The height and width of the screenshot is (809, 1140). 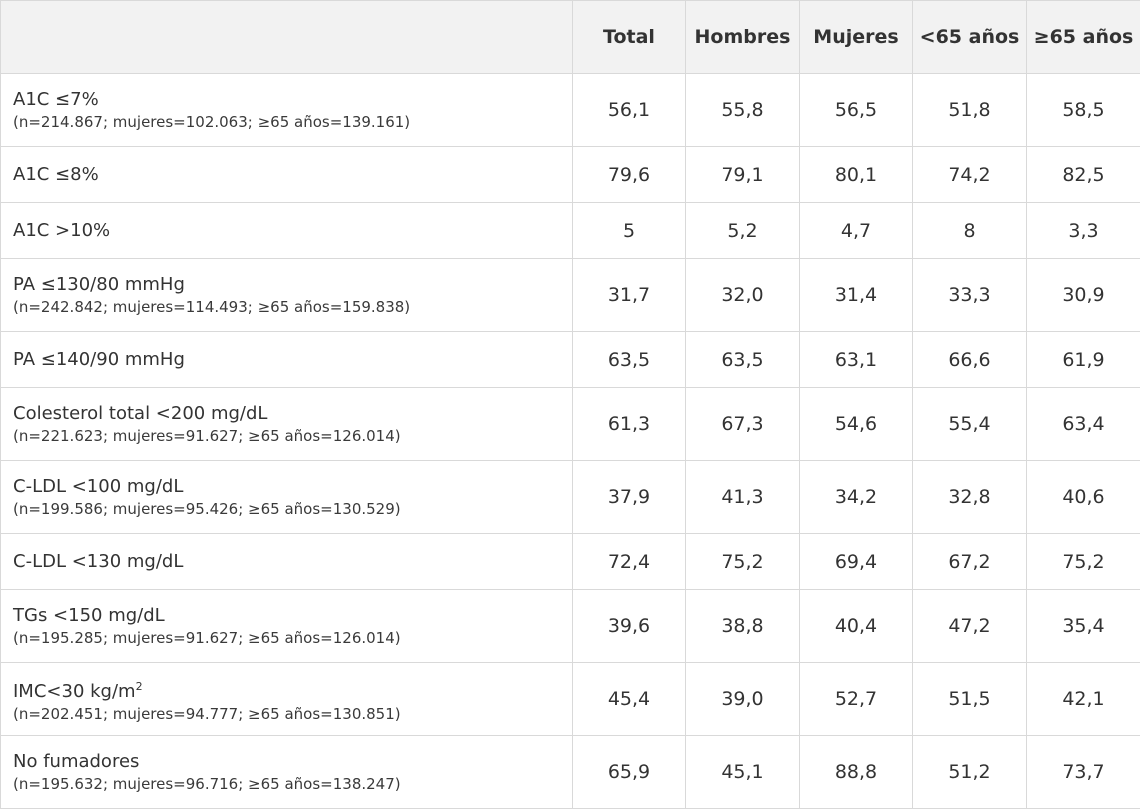 I want to click on value-cell: 40,6, so click(x=1083, y=497).